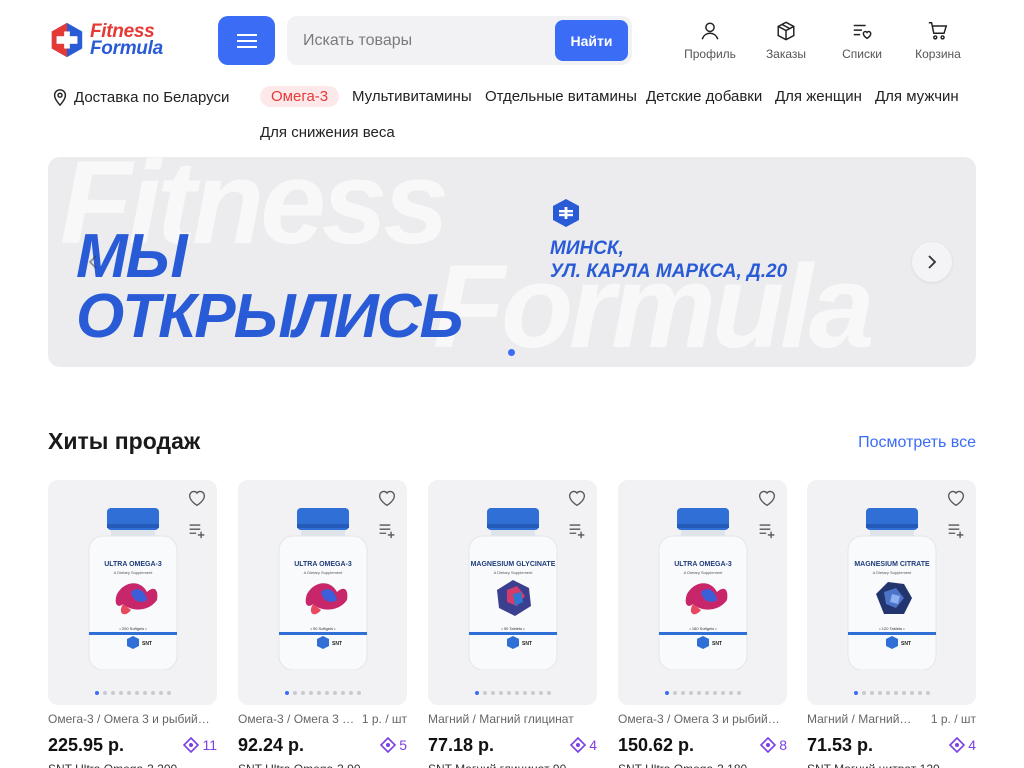 This screenshot has height=768, width=1024. I want to click on logo: Fitness Formula, so click(113, 40).